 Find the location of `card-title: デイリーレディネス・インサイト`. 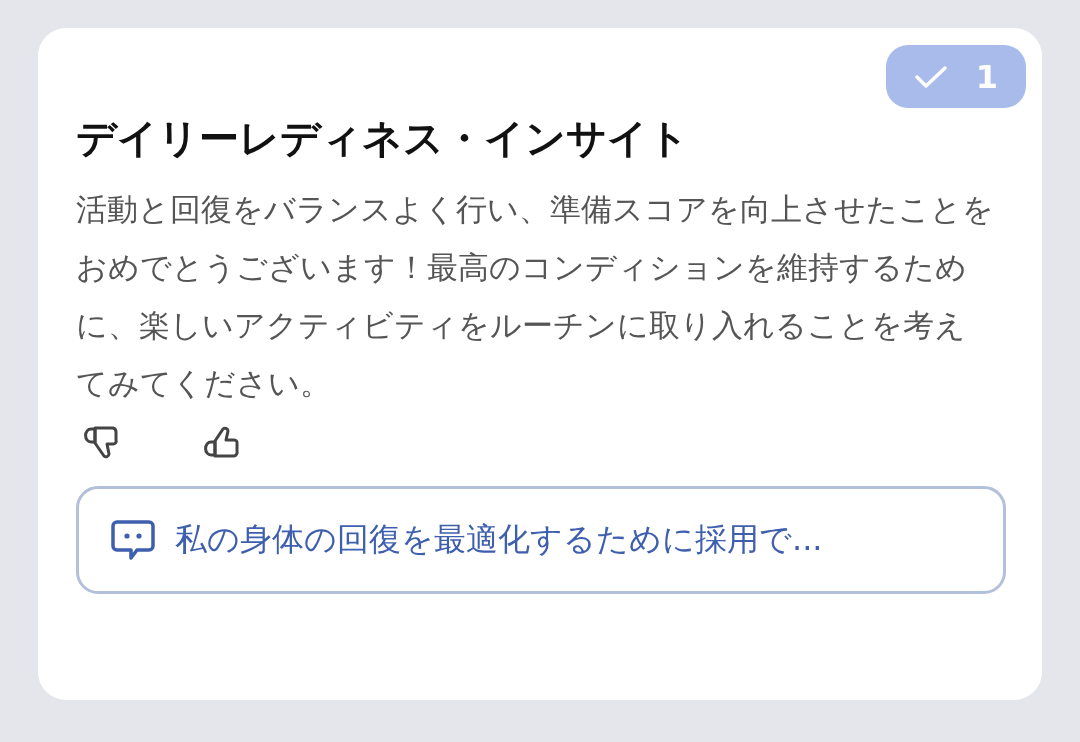

card-title: デイリーレディネス・インサイト is located at coordinates (383, 138).